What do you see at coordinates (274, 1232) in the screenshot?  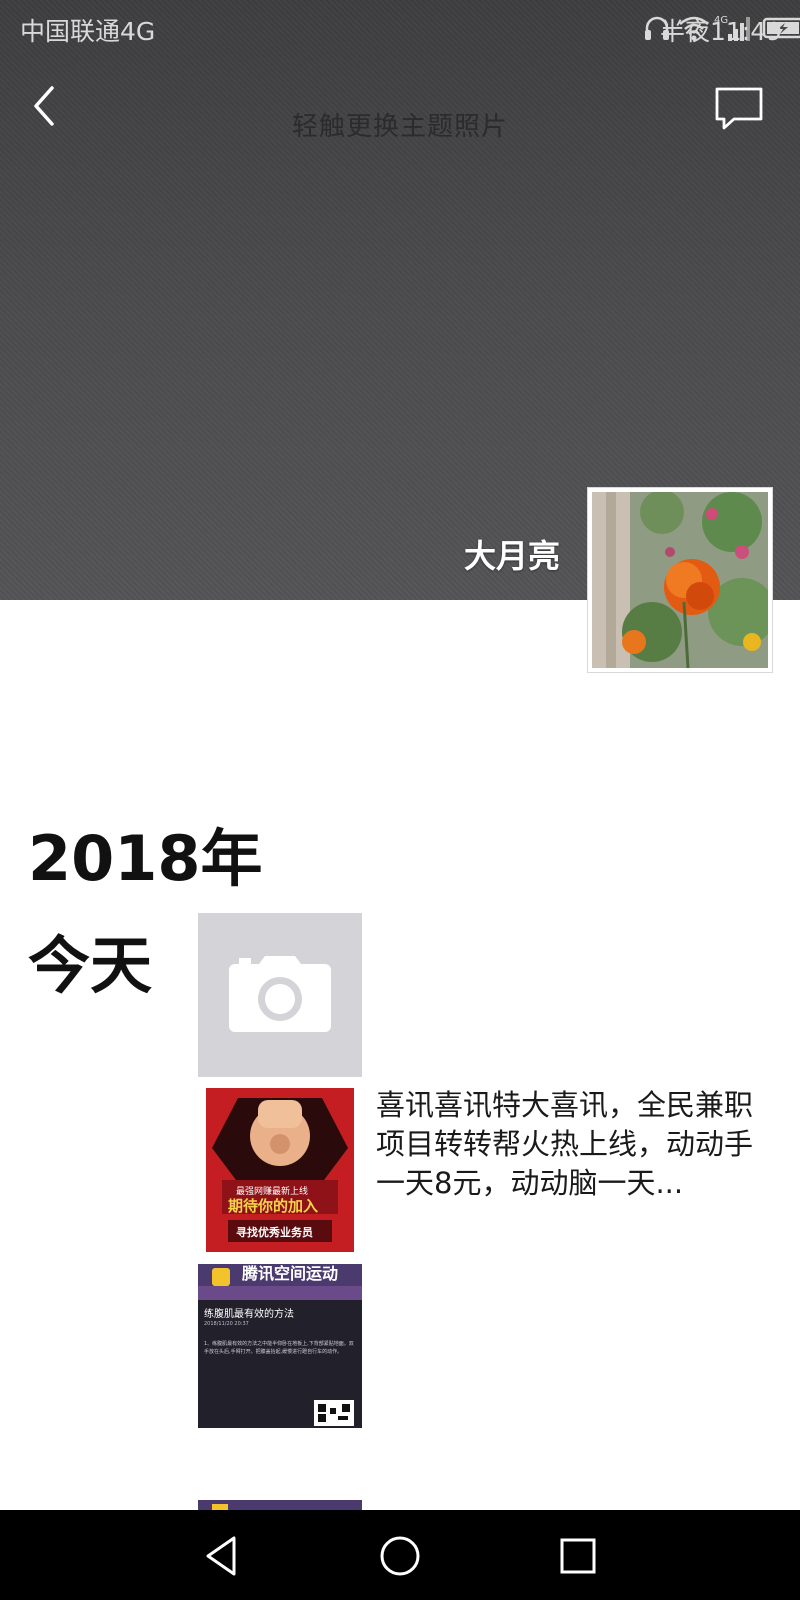 I see `recruit-line-3: 寻找优秀业务员` at bounding box center [274, 1232].